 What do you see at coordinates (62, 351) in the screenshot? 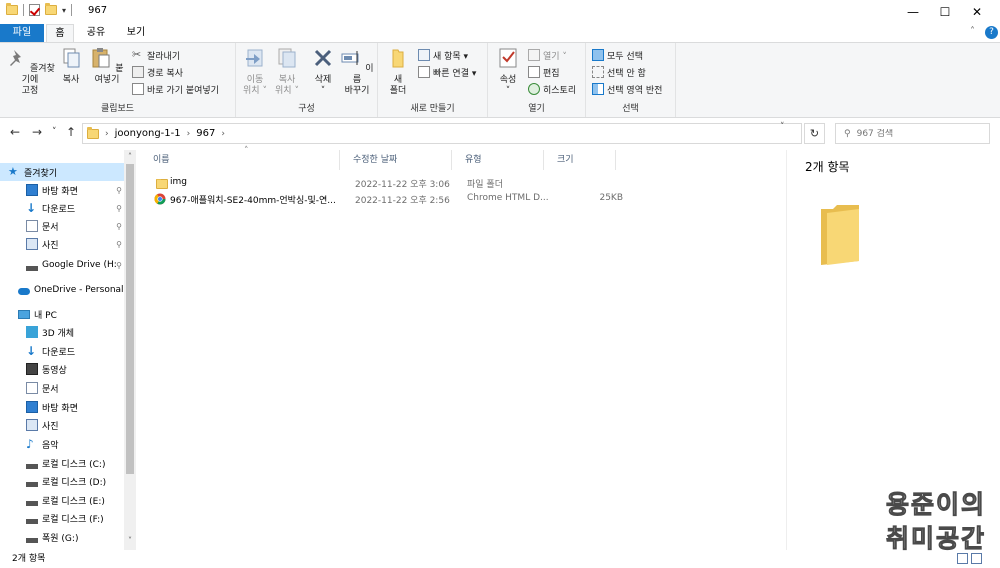
I see `nav-item-downloads-pc: ↓ 다운로드` at bounding box center [62, 351].